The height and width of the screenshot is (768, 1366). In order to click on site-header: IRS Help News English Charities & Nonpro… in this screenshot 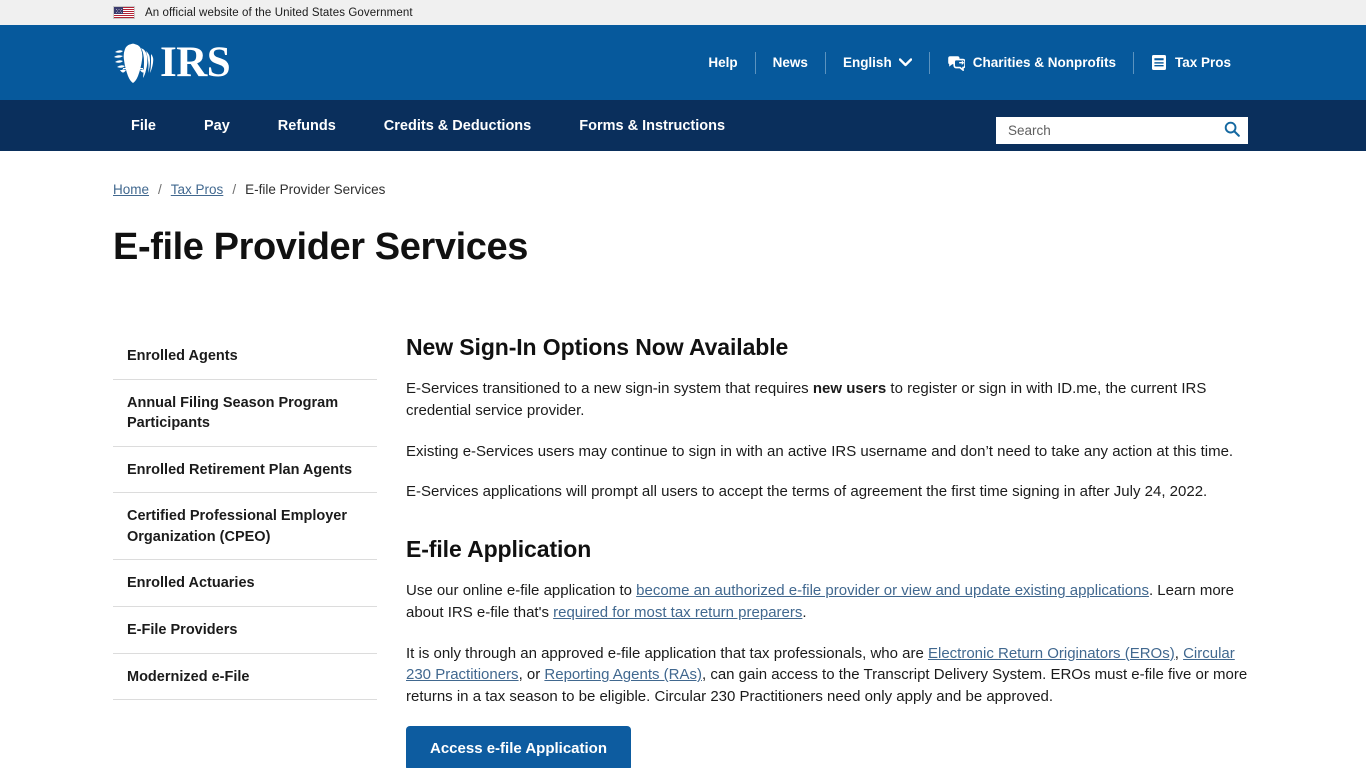, I will do `click(683, 62)`.